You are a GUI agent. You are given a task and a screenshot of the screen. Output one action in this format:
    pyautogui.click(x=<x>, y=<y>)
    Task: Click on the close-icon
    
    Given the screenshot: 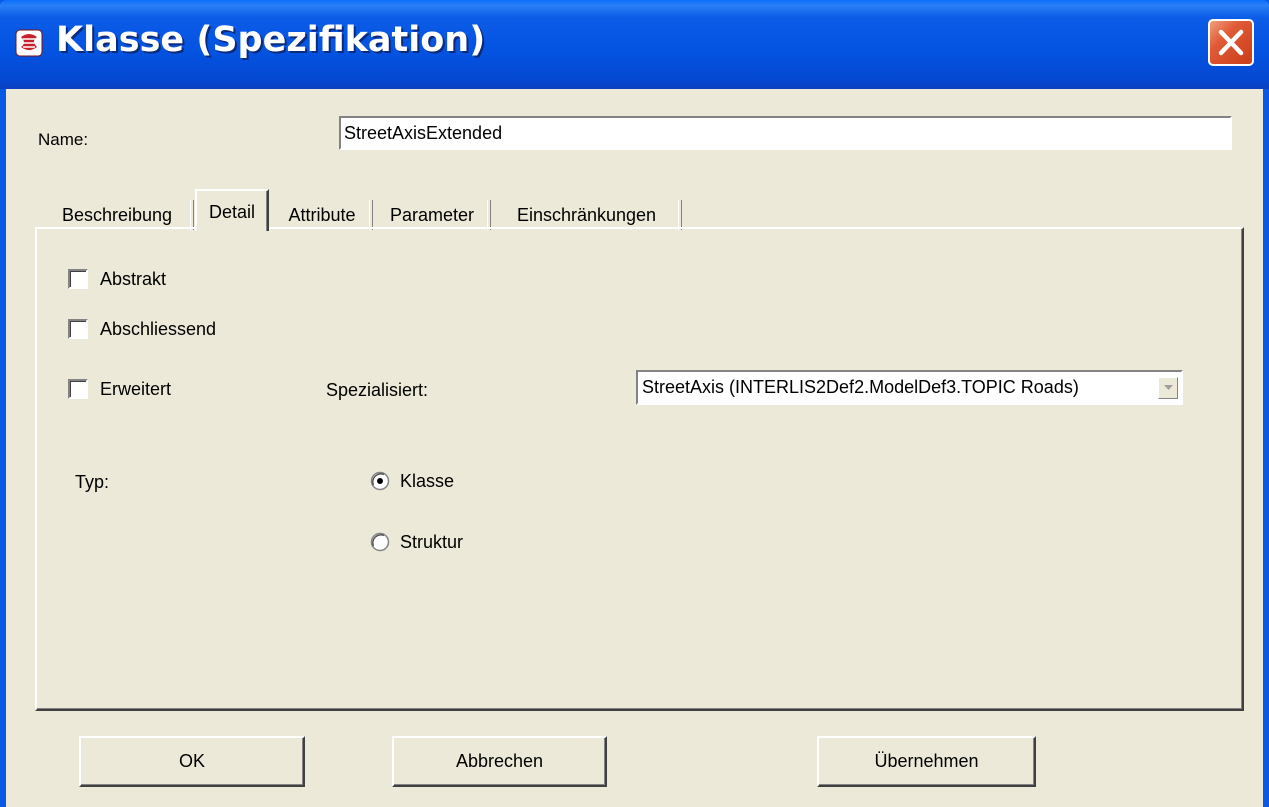 What is the action you would take?
    pyautogui.click(x=1231, y=42)
    